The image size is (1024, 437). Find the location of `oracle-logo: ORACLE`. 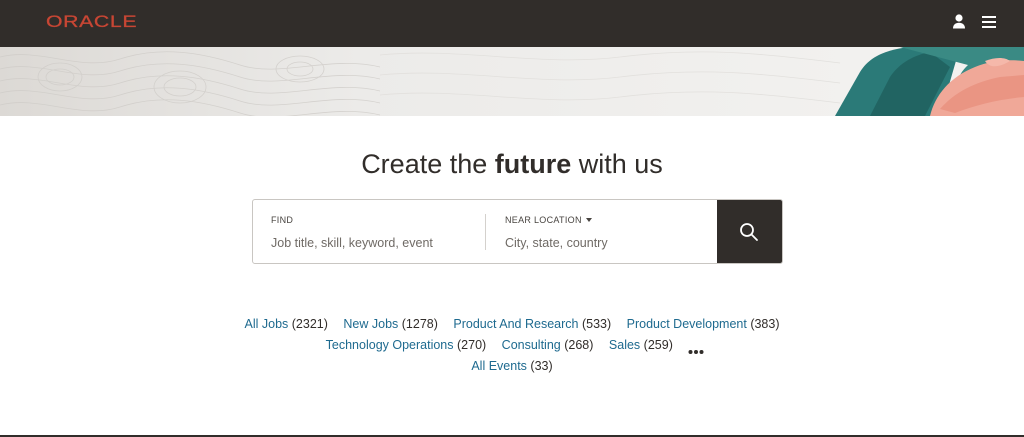

oracle-logo: ORACLE is located at coordinates (91, 22).